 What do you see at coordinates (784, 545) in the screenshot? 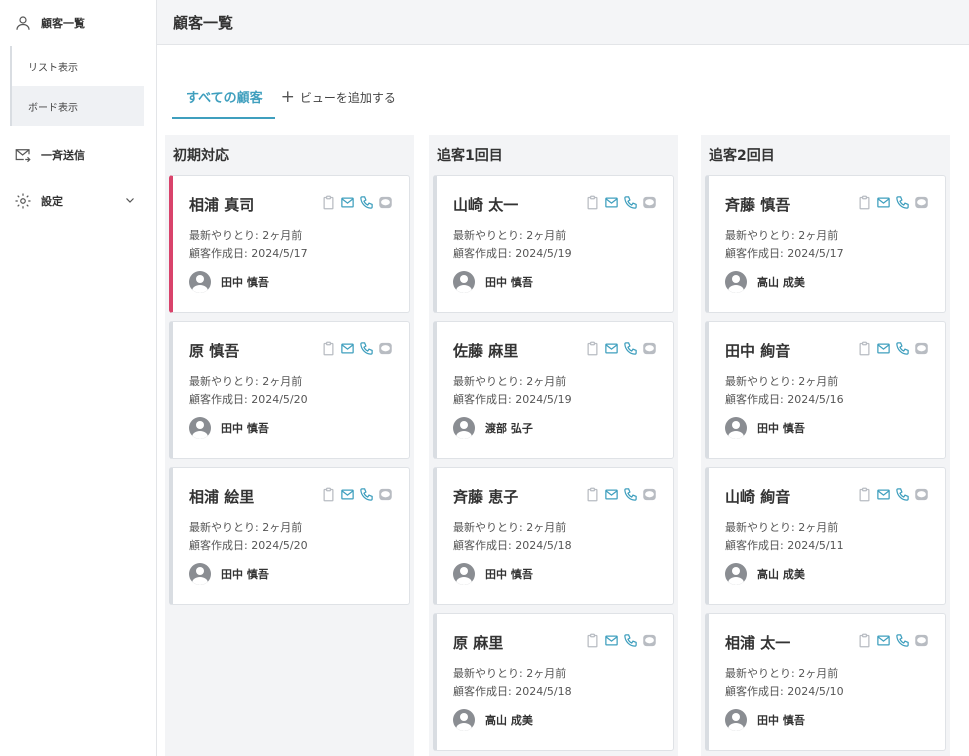
I see `created-date: 顧客作成日: 2024/5/11` at bounding box center [784, 545].